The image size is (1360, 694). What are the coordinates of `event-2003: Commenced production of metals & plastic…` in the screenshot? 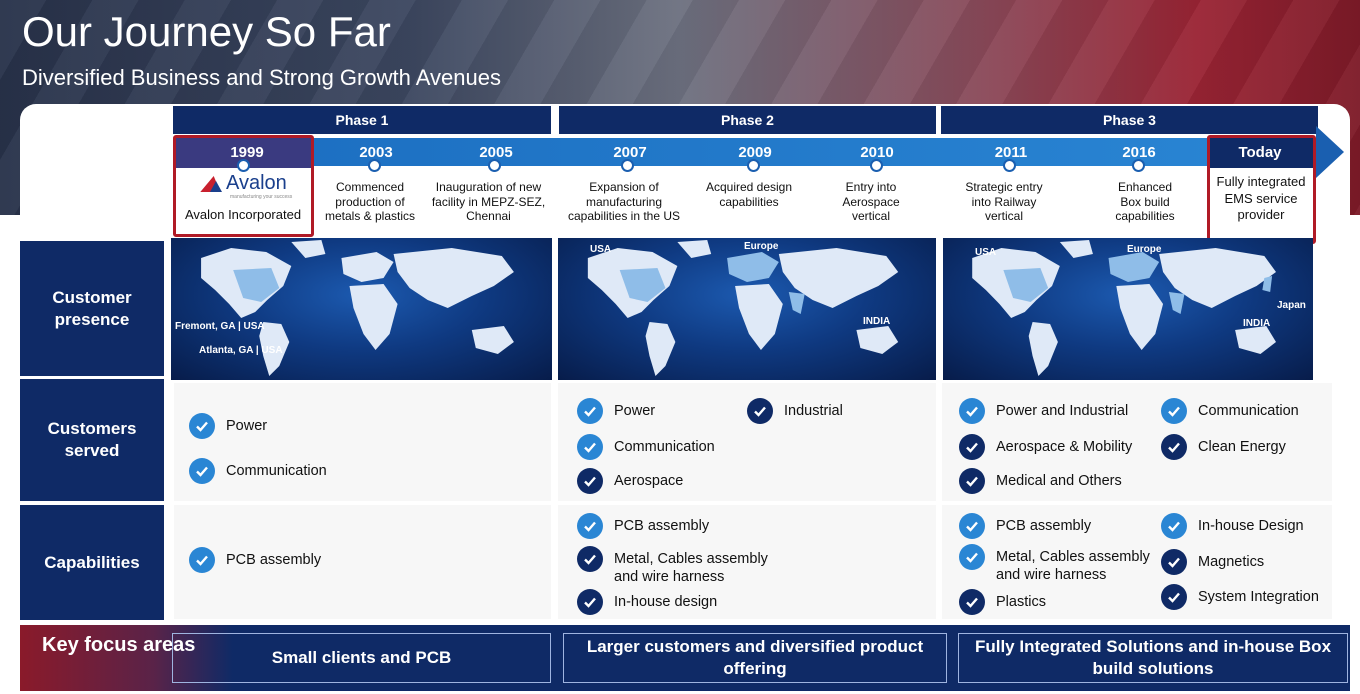 It's located at (370, 201).